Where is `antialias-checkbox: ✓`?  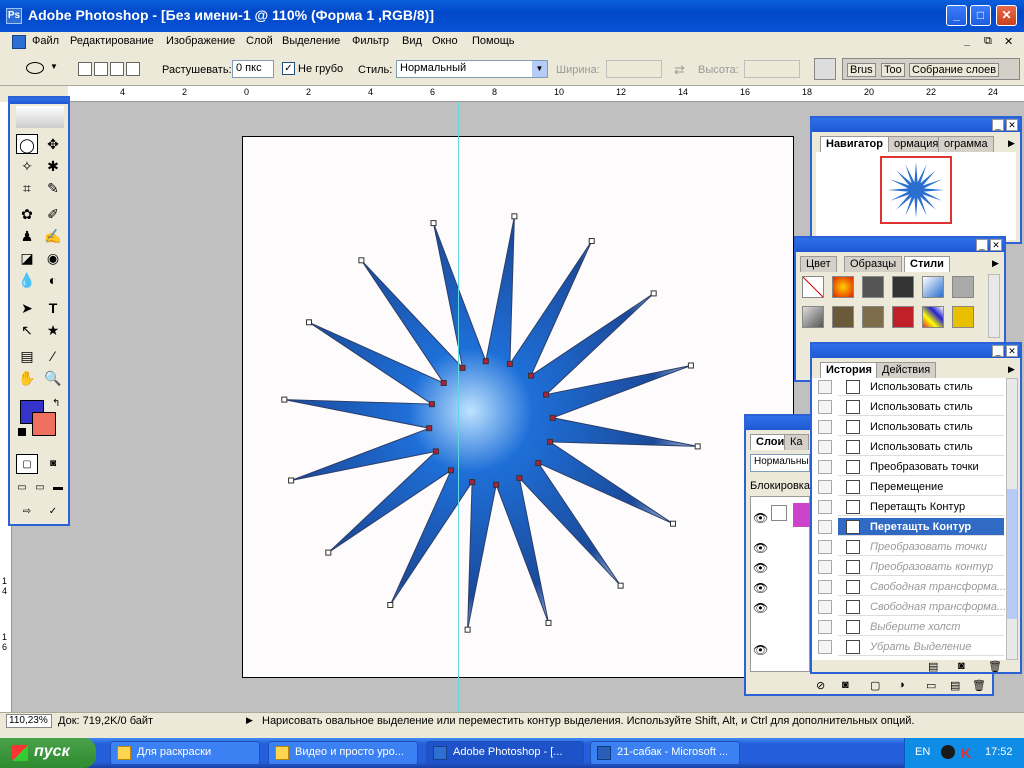
antialias-checkbox: ✓ is located at coordinates (288, 68).